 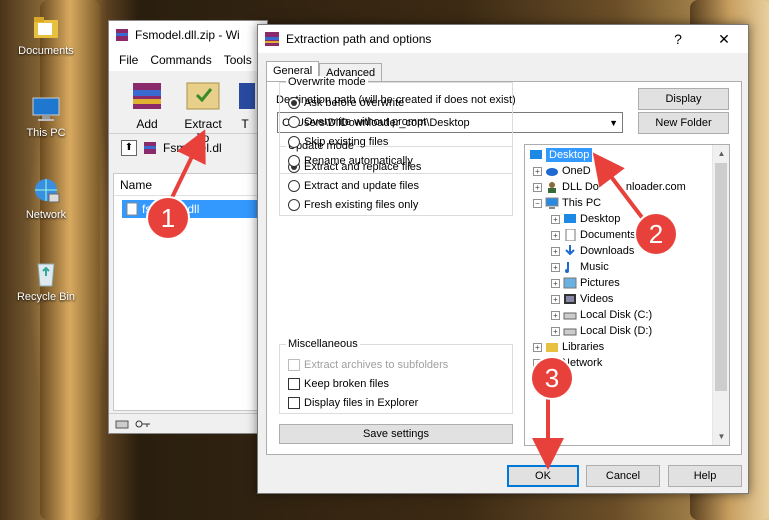 I want to click on callout-badge-1: 1, so click(x=168, y=218).